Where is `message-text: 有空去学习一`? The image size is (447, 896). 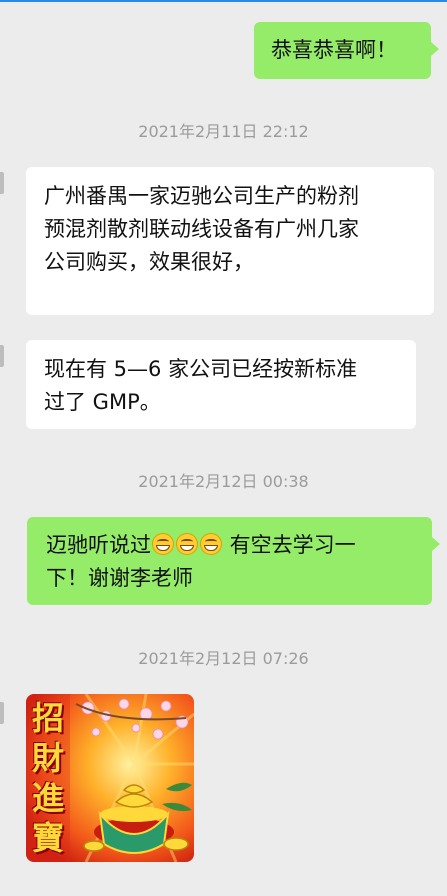
message-text: 有空去学习一 is located at coordinates (289, 545).